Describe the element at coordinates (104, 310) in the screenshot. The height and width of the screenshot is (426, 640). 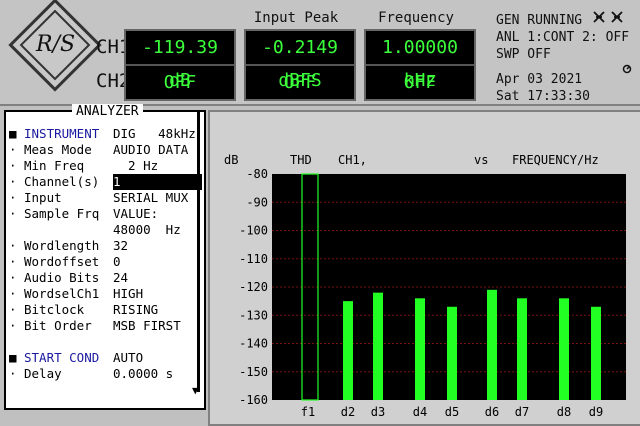
I see `menu-row-bitclock: · Bitclock RISING` at that location.